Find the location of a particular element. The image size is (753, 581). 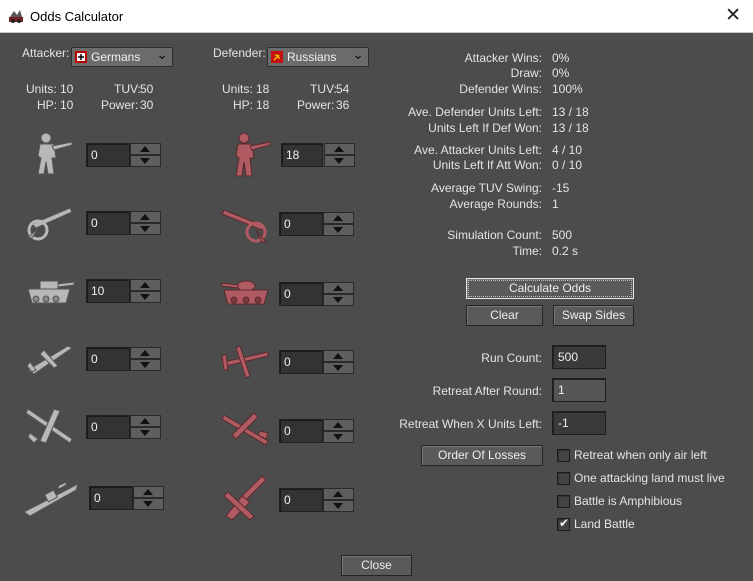

defender-armour-decrement-button is located at coordinates (338, 300).